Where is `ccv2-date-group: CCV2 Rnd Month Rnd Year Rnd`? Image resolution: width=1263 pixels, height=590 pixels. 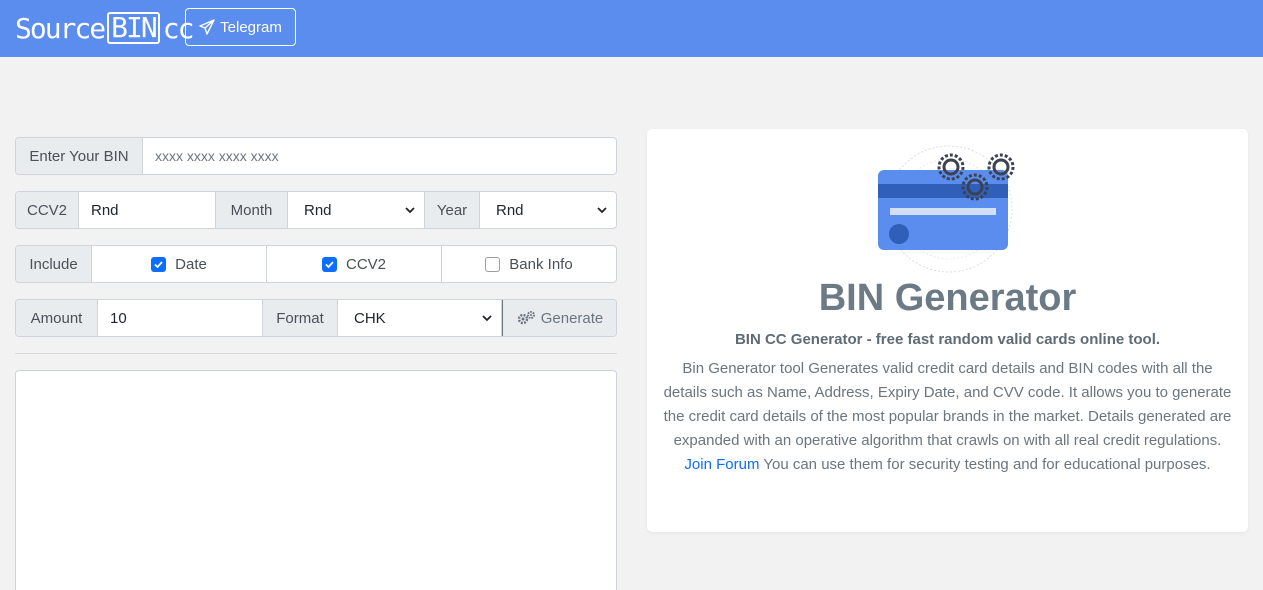 ccv2-date-group: CCV2 Rnd Month Rnd Year Rnd is located at coordinates (316, 210).